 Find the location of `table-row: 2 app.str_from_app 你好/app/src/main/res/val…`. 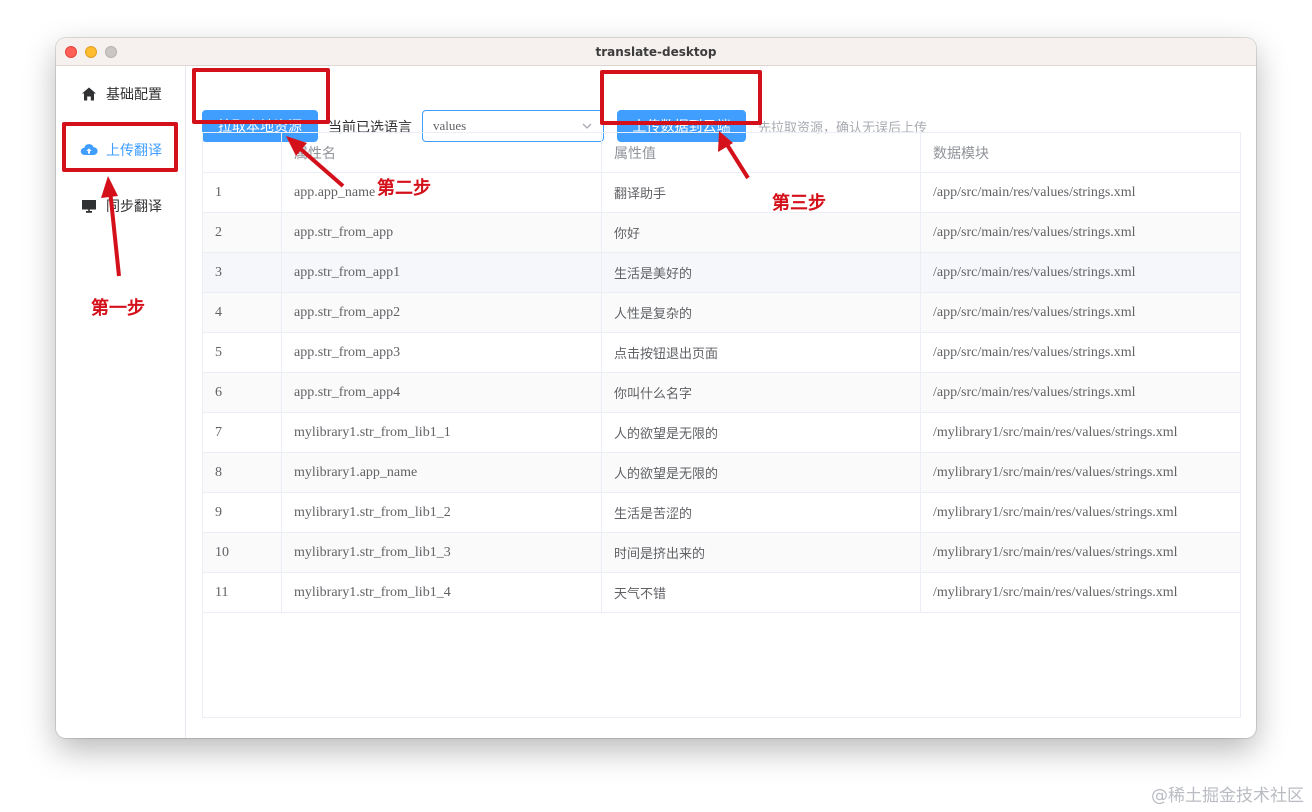

table-row: 2 app.str_from_app 你好/app/src/main/res/val… is located at coordinates (721, 233).